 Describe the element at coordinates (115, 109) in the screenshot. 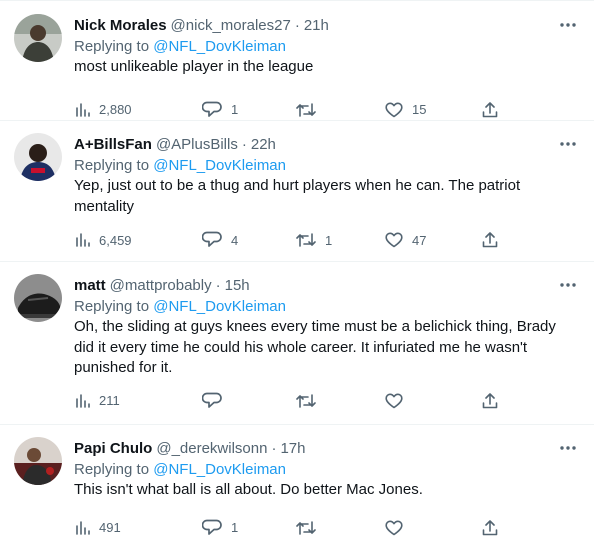

I see `views-count: 2,880` at that location.